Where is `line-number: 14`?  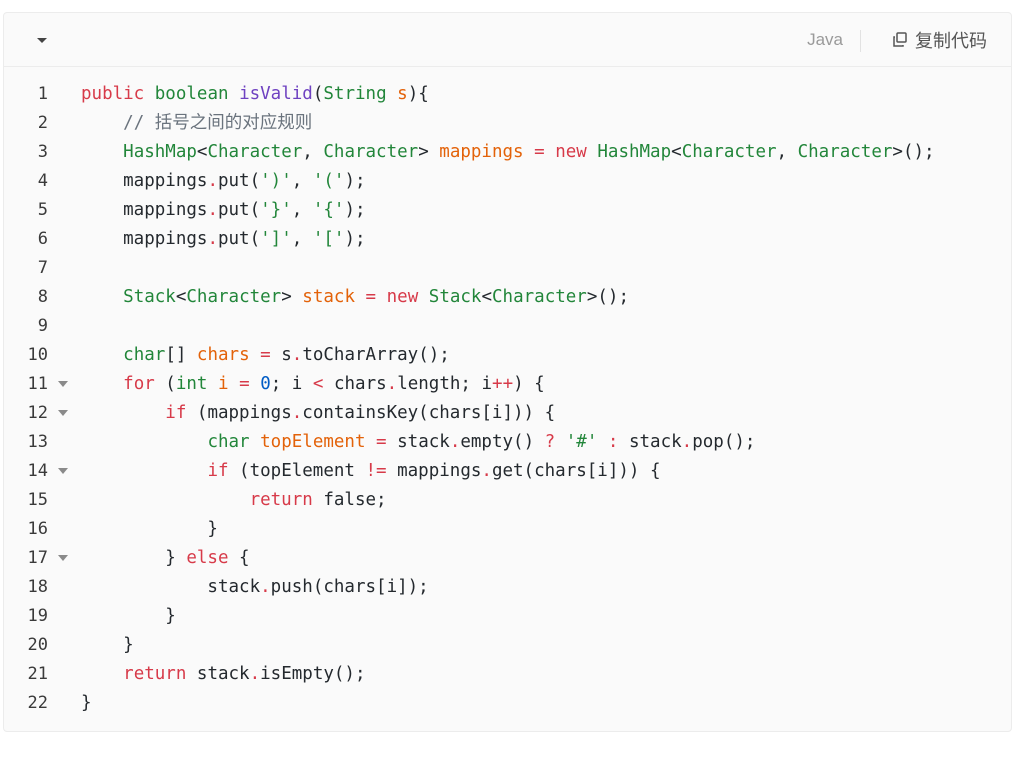 line-number: 14 is located at coordinates (37, 471).